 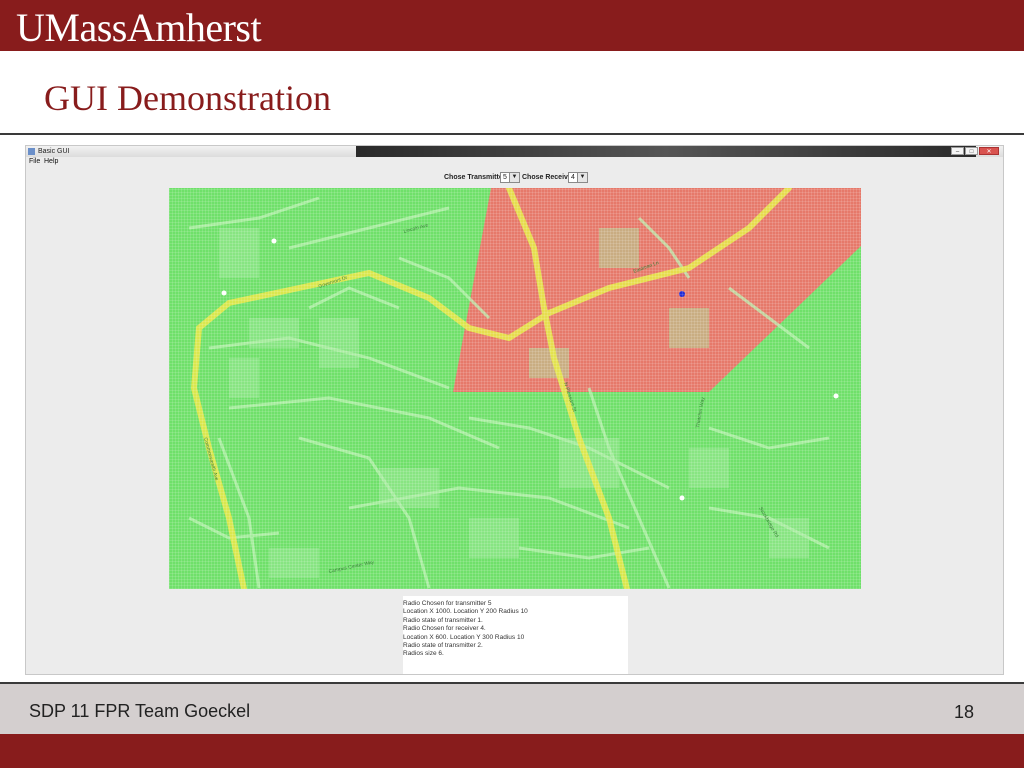 What do you see at coordinates (514, 162) in the screenshot?
I see `menu-bar: File Help` at bounding box center [514, 162].